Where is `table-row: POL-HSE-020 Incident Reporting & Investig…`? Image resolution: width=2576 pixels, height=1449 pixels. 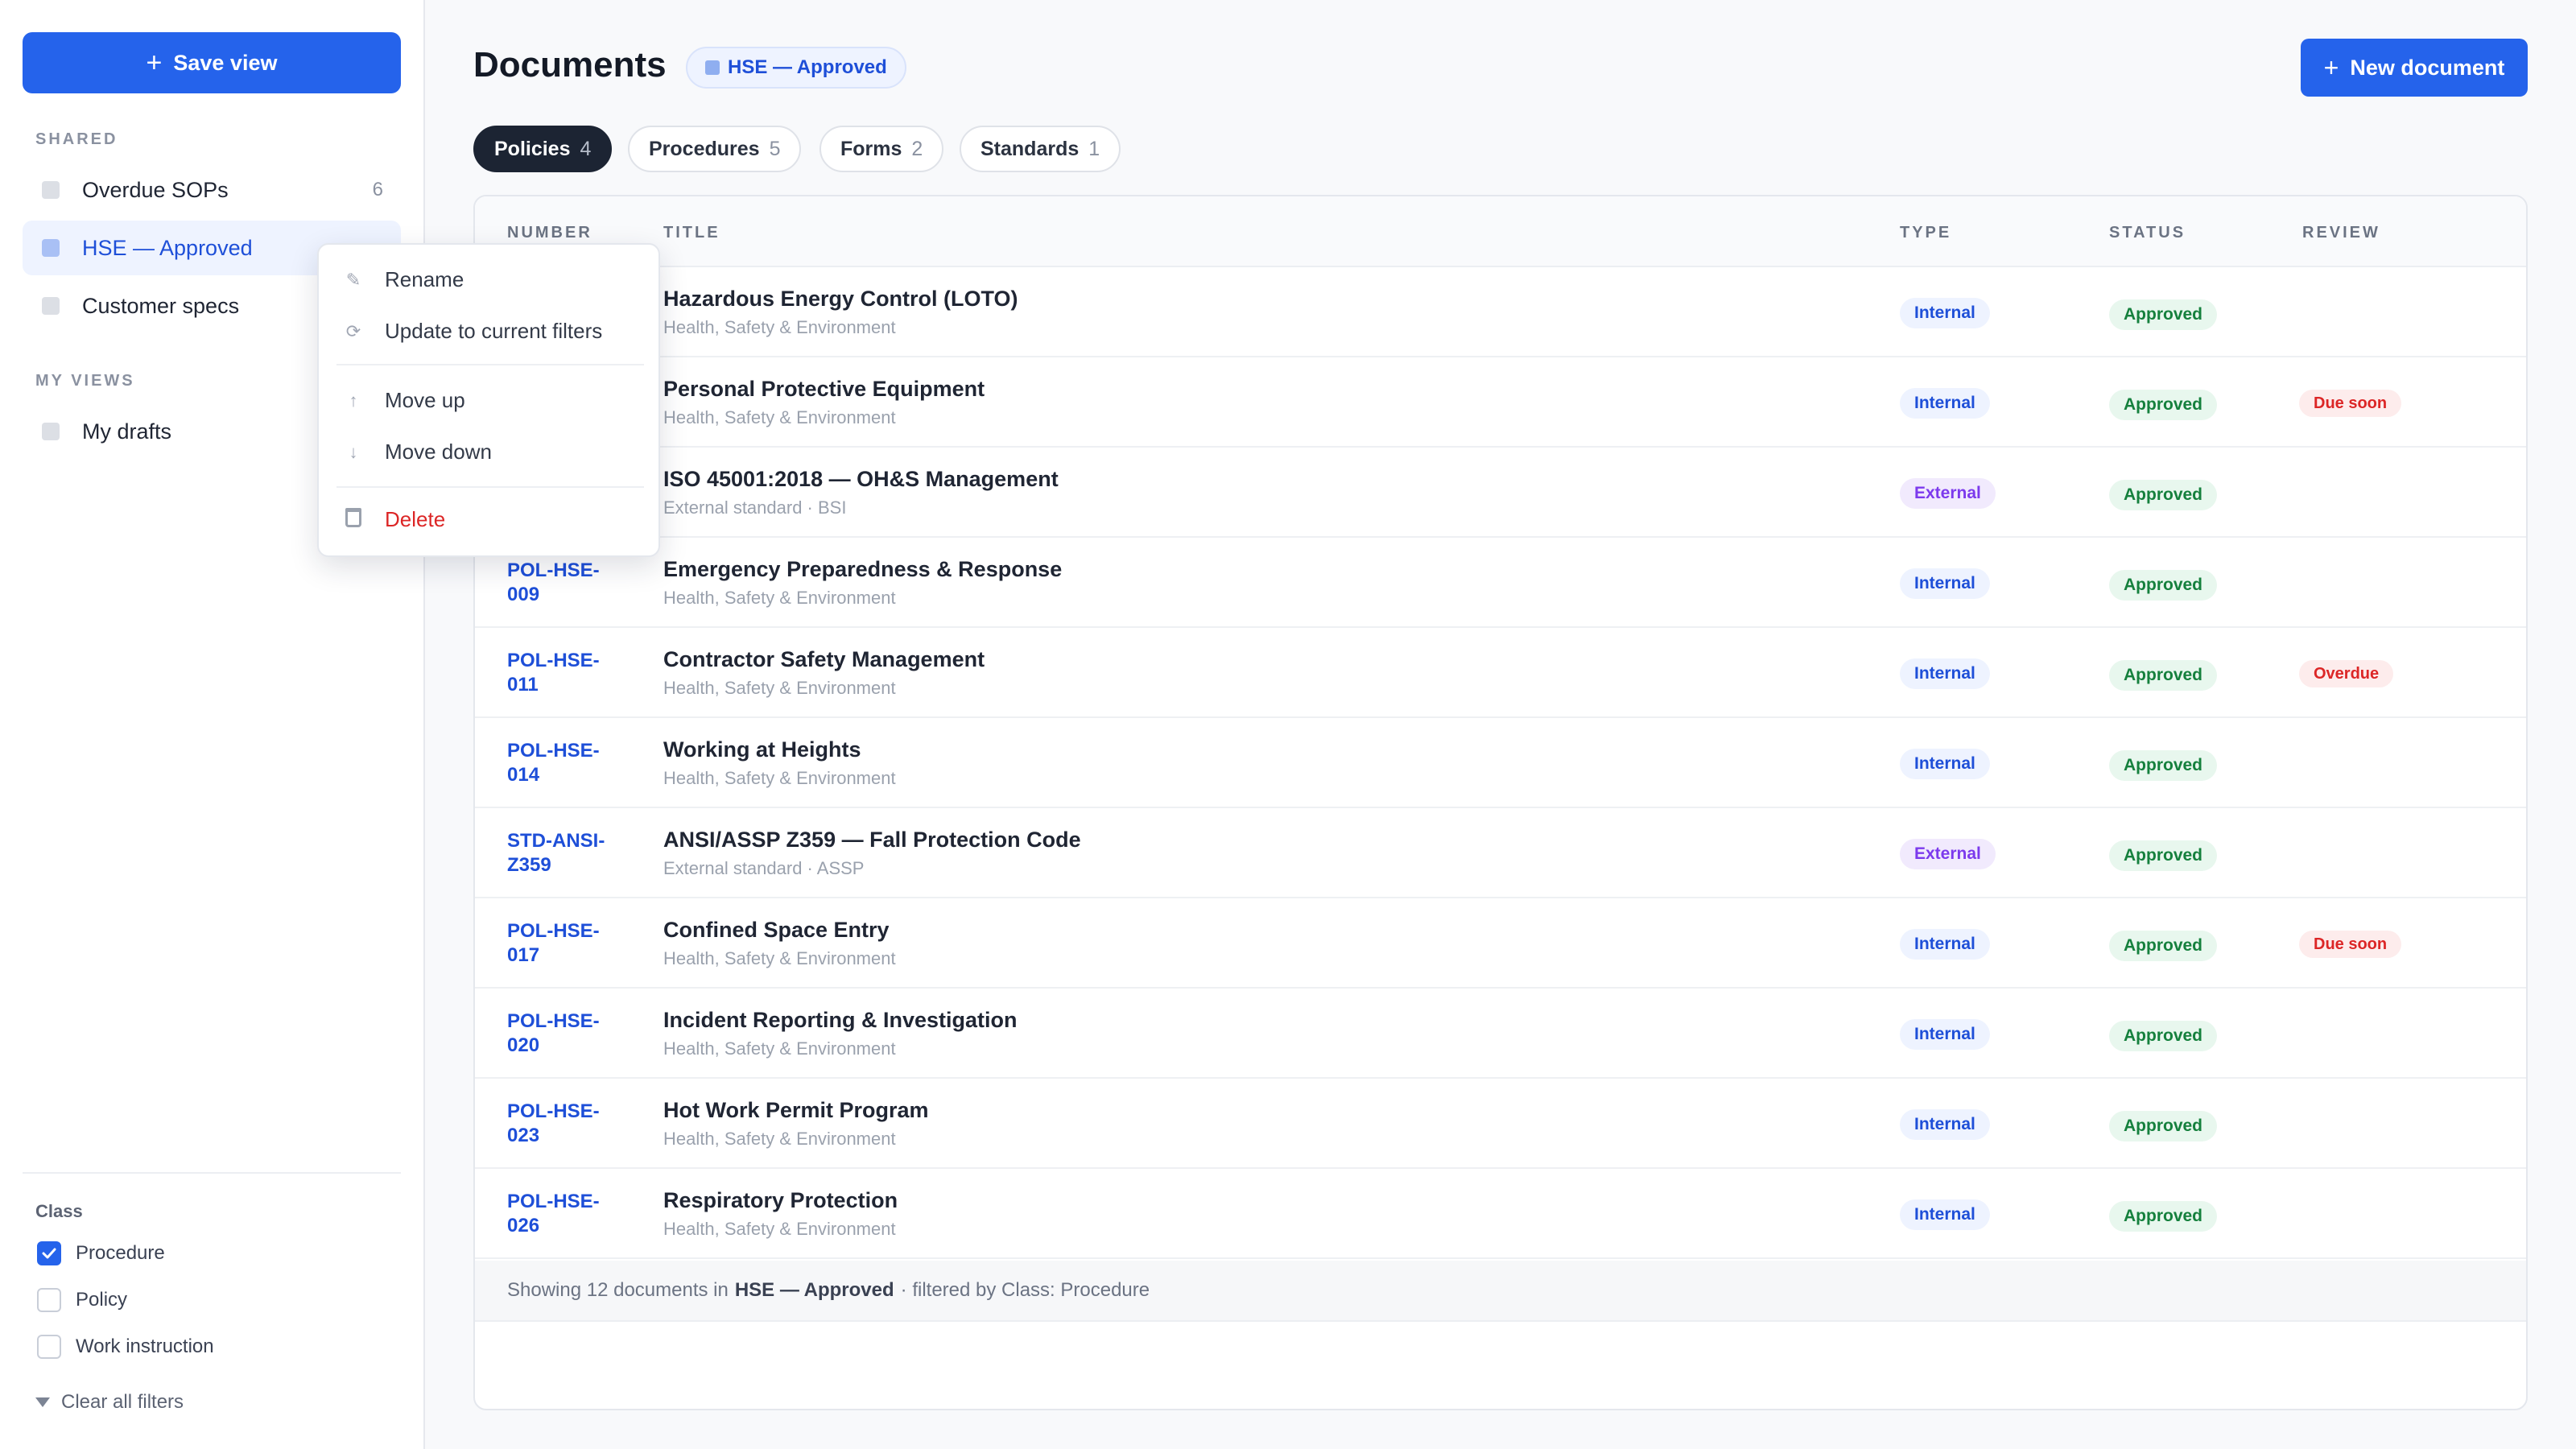
table-row: POL-HSE-020 Incident Reporting & Investig… is located at coordinates (1500, 1034).